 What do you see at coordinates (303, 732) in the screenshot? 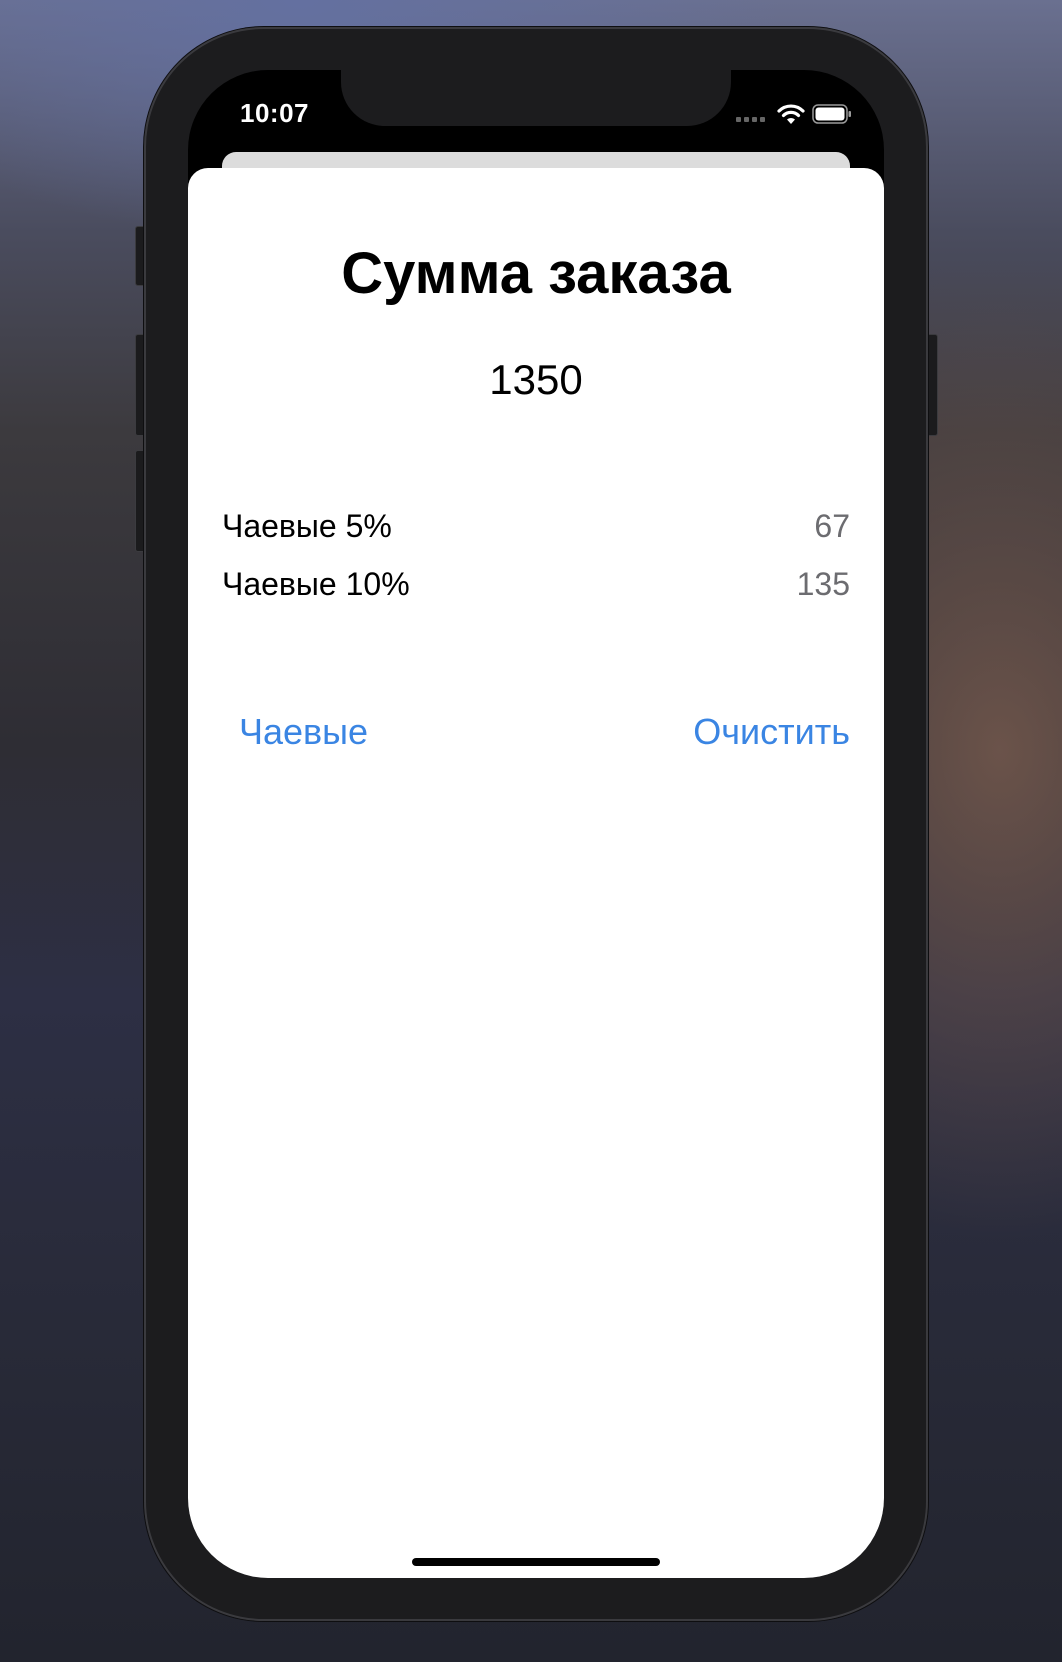
I see `tips-button: Чаевые` at bounding box center [303, 732].